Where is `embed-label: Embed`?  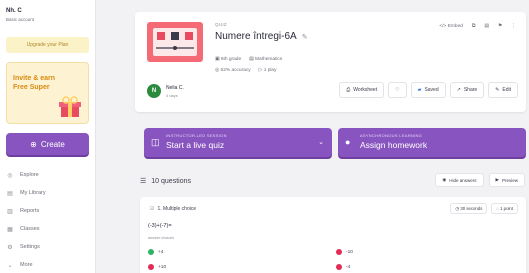 embed-label: Embed is located at coordinates (455, 26).